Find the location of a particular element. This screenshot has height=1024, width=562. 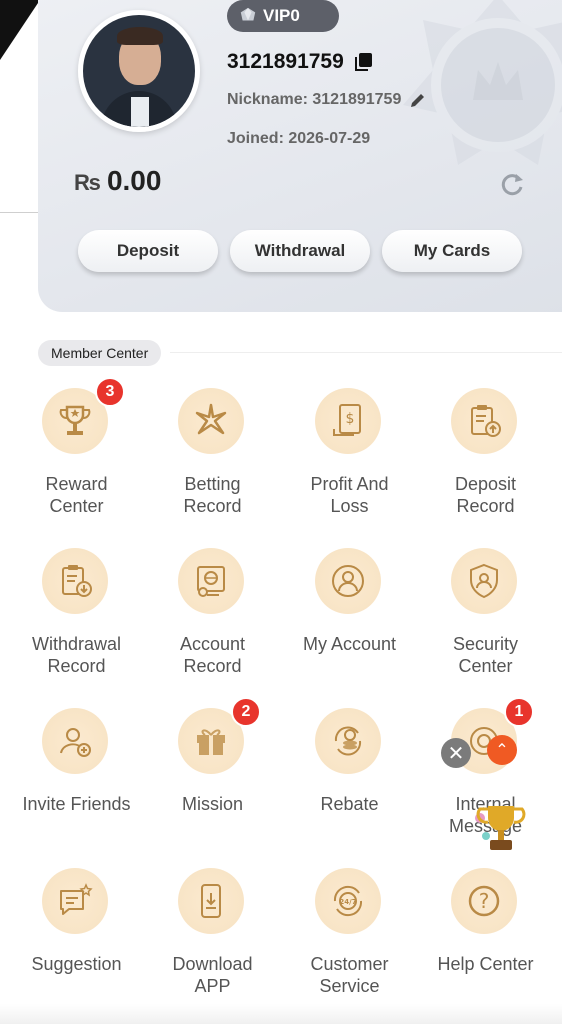

menu-label: Help Center is located at coordinates (485, 964).